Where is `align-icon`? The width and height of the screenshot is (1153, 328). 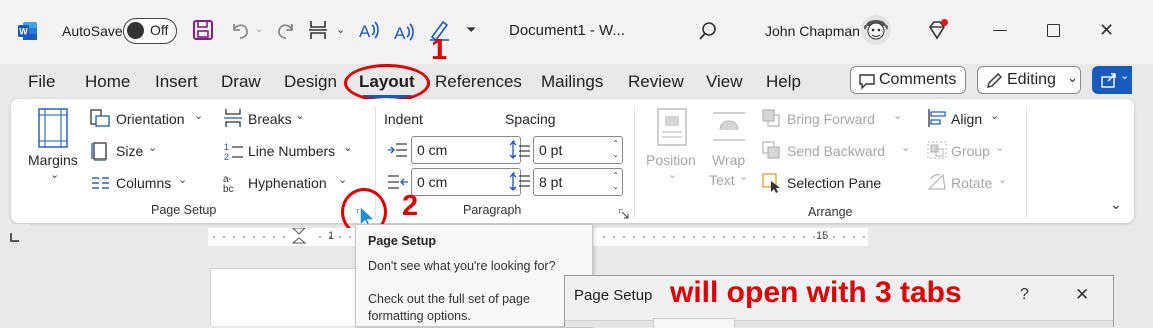
align-icon is located at coordinates (937, 118).